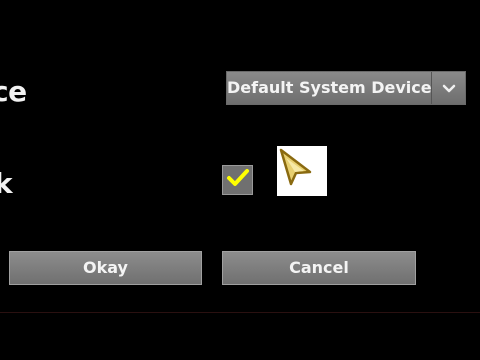  What do you see at coordinates (13, 91) in the screenshot?
I see `device-label: ce` at bounding box center [13, 91].